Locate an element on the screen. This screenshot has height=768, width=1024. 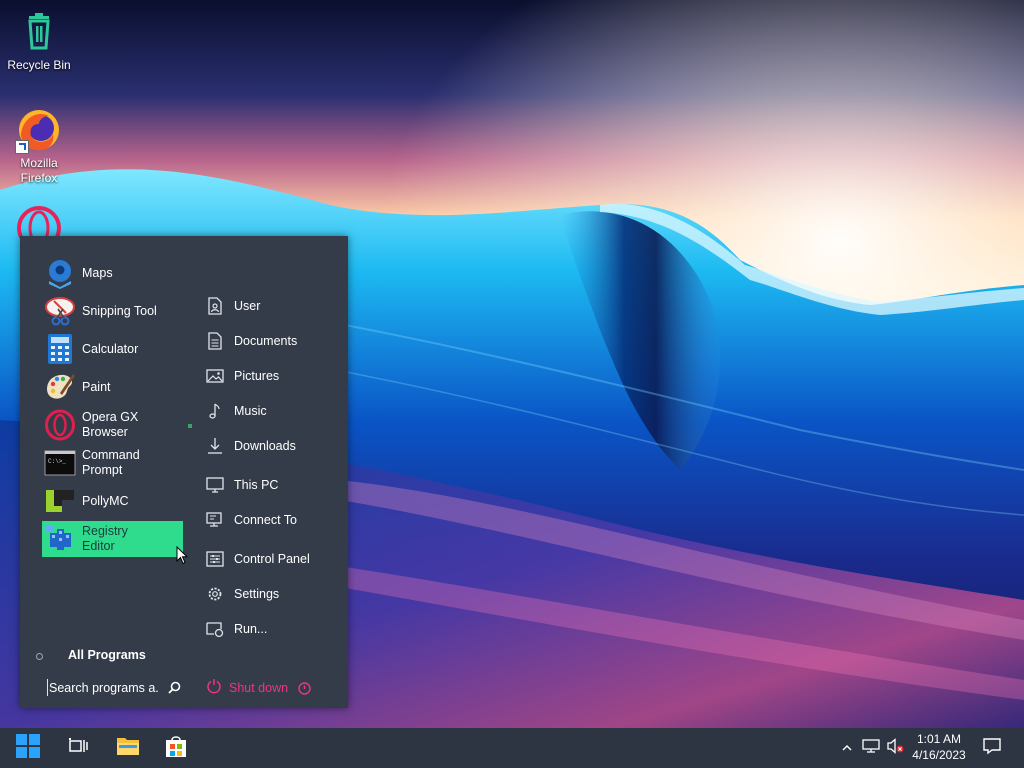
shutdown-options-button is located at coordinates (304, 691).